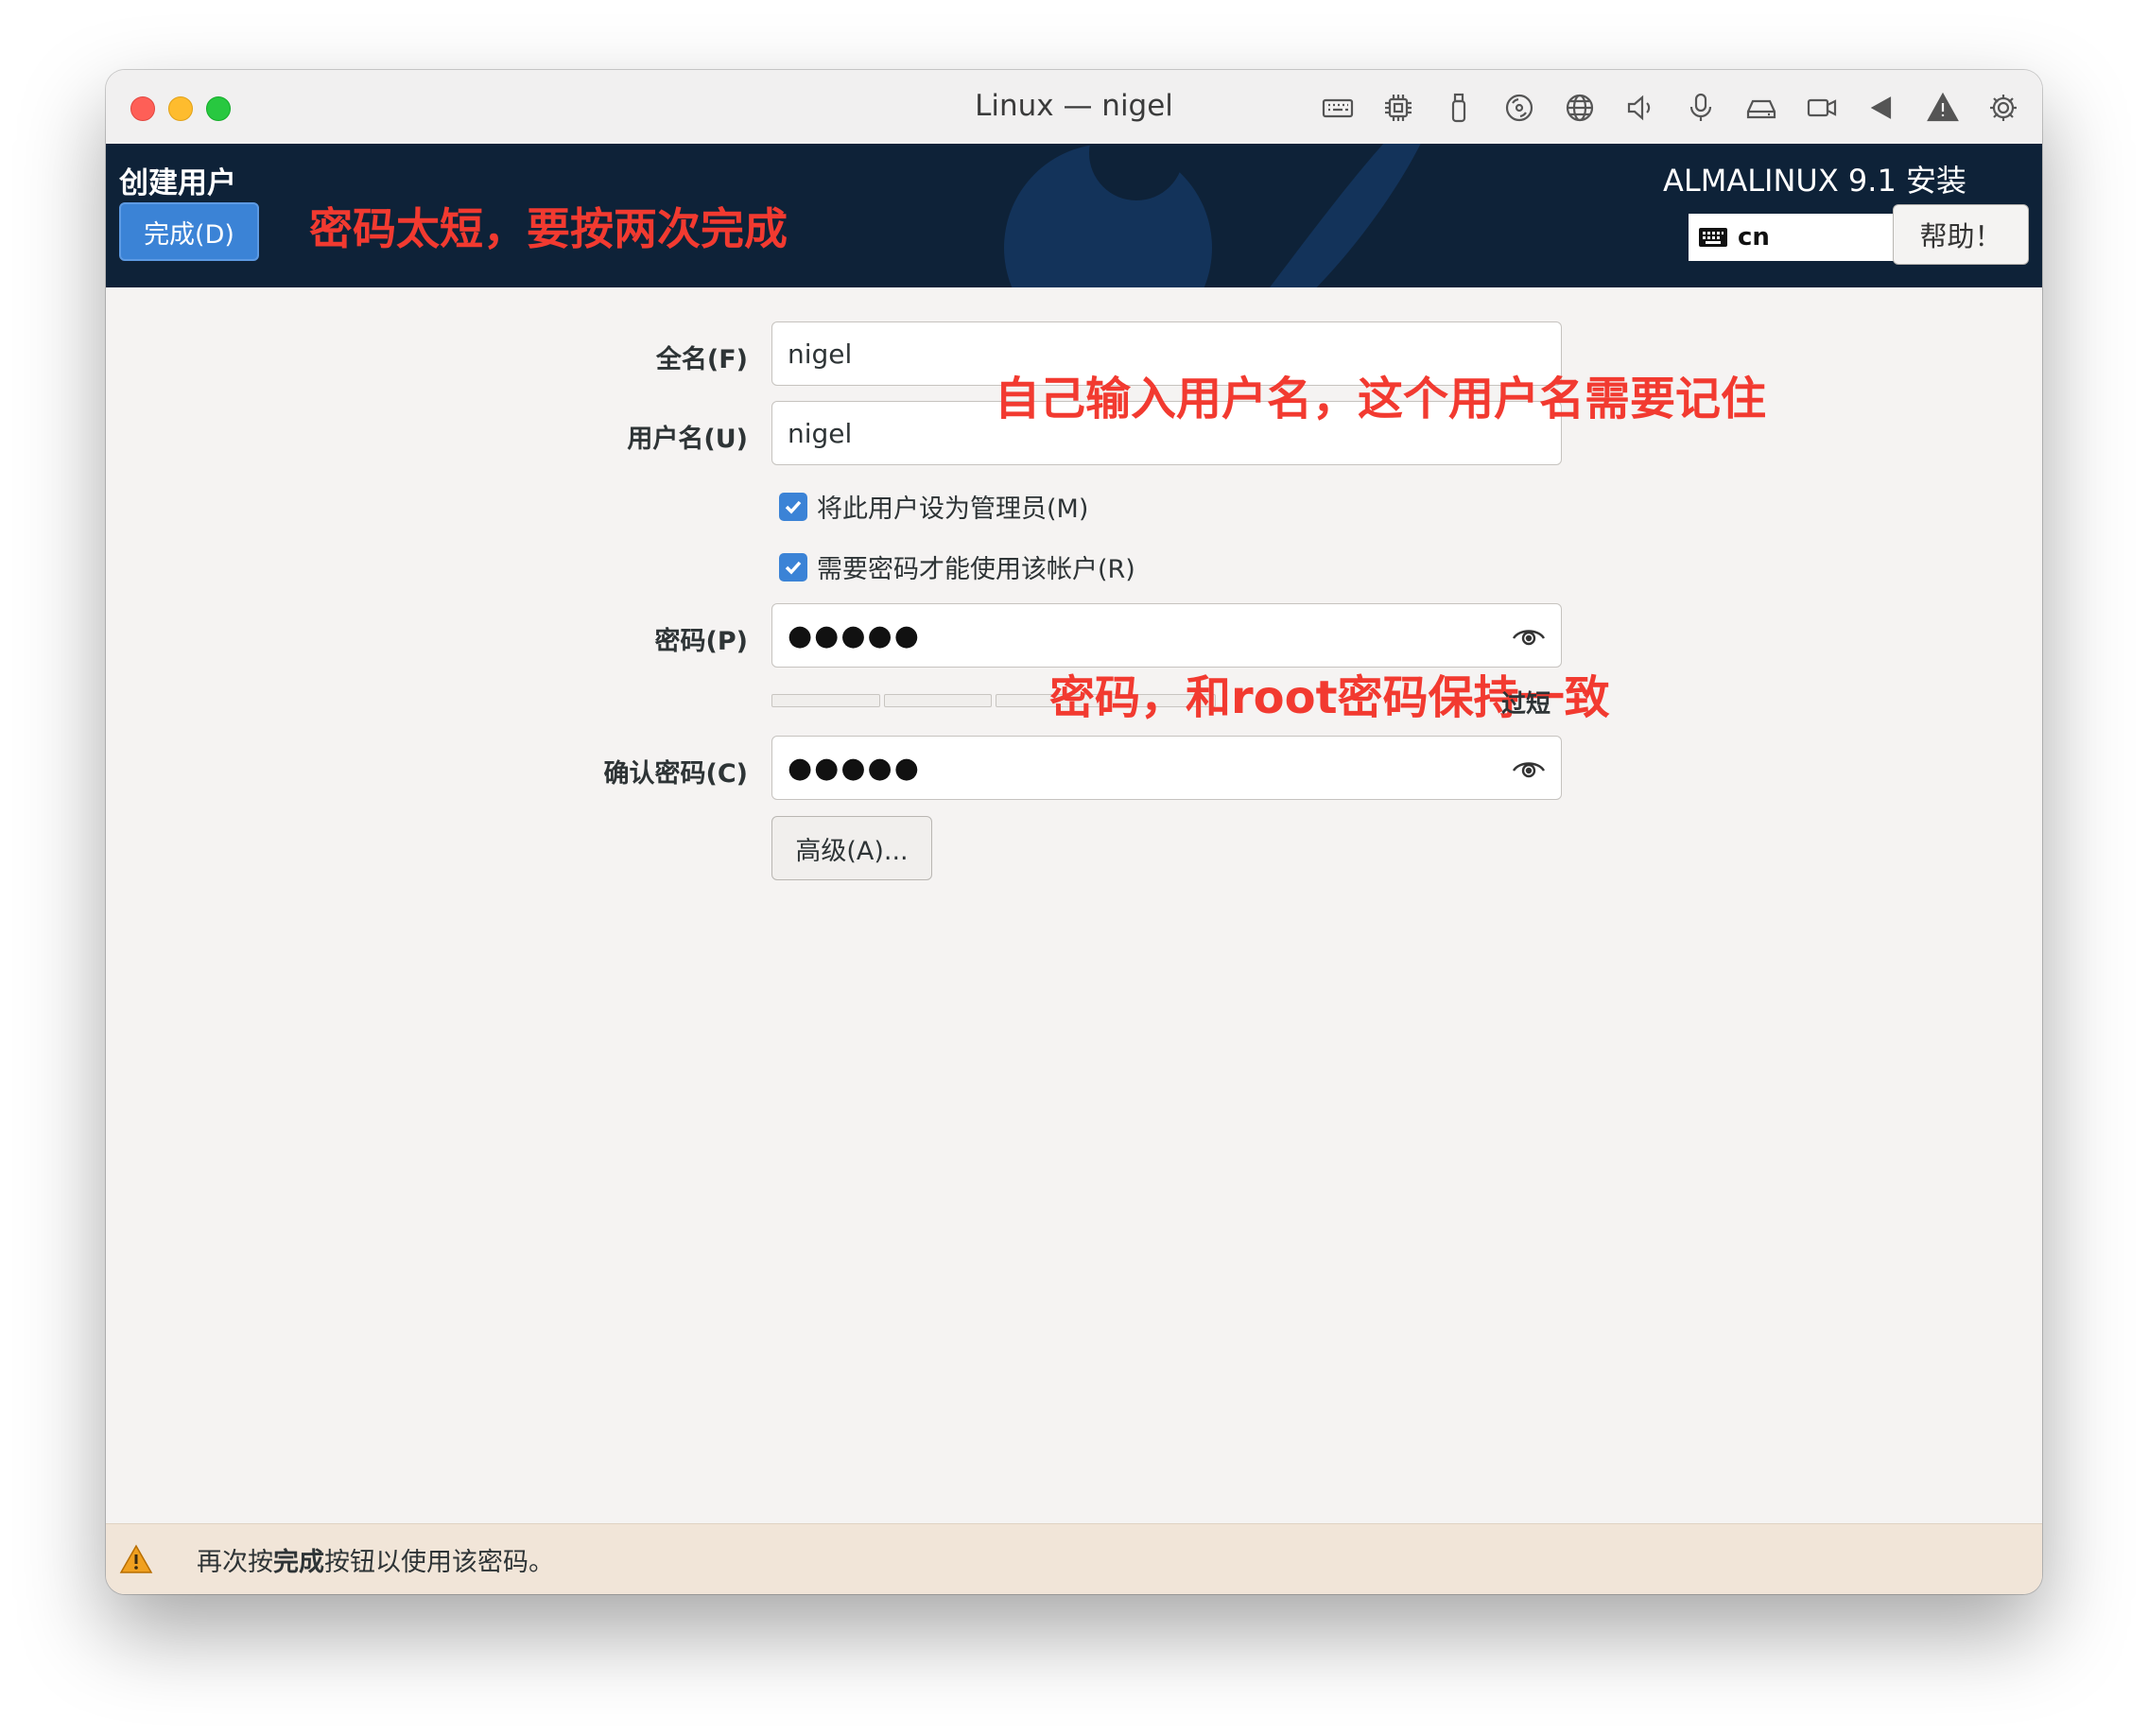  Describe the element at coordinates (1398, 108) in the screenshot. I see `cpu-icon` at that location.